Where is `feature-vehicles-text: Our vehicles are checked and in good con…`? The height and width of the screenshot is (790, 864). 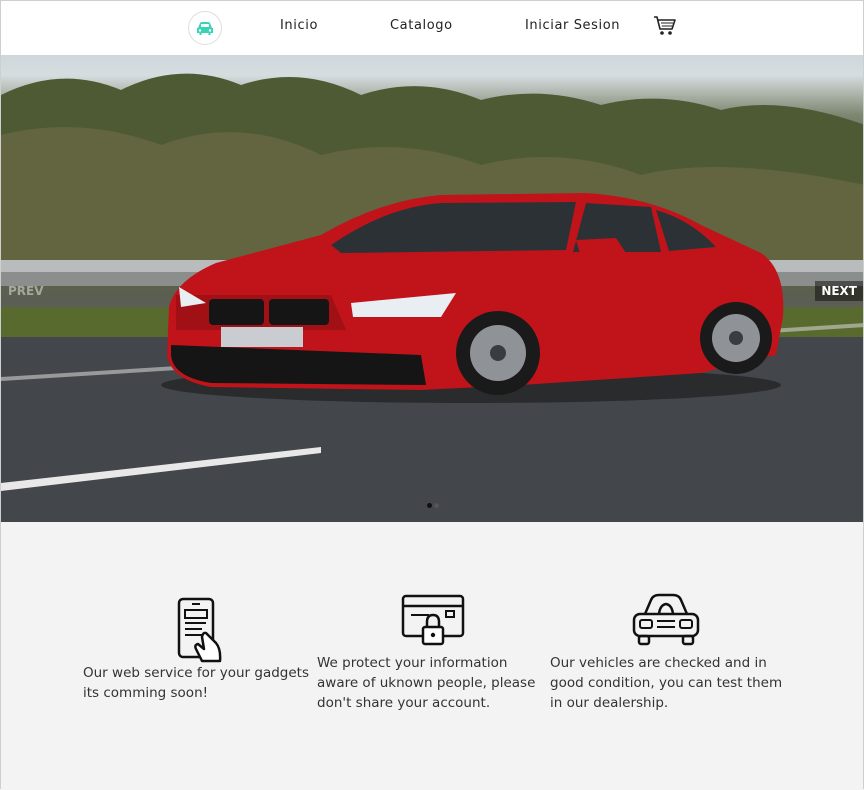 feature-vehicles-text: Our vehicles are checked and in good con… is located at coordinates (666, 683).